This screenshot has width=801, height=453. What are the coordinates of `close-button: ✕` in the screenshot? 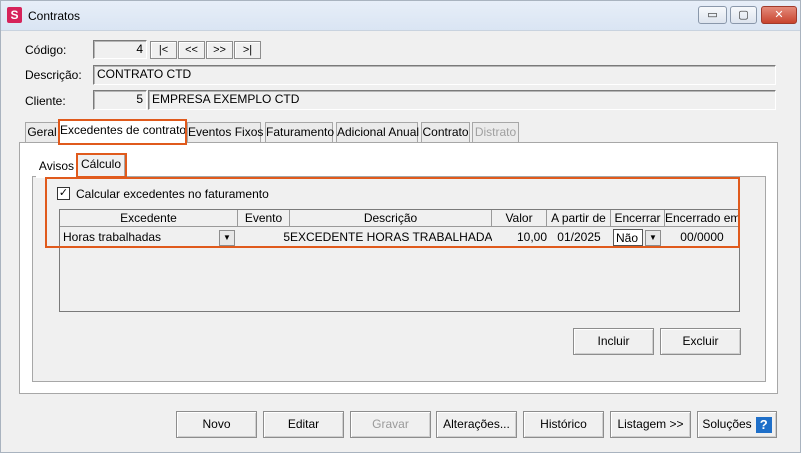 It's located at (779, 15).